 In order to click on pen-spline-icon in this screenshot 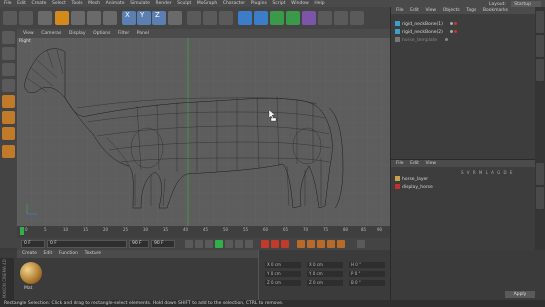, I will do `click(261, 18)`.